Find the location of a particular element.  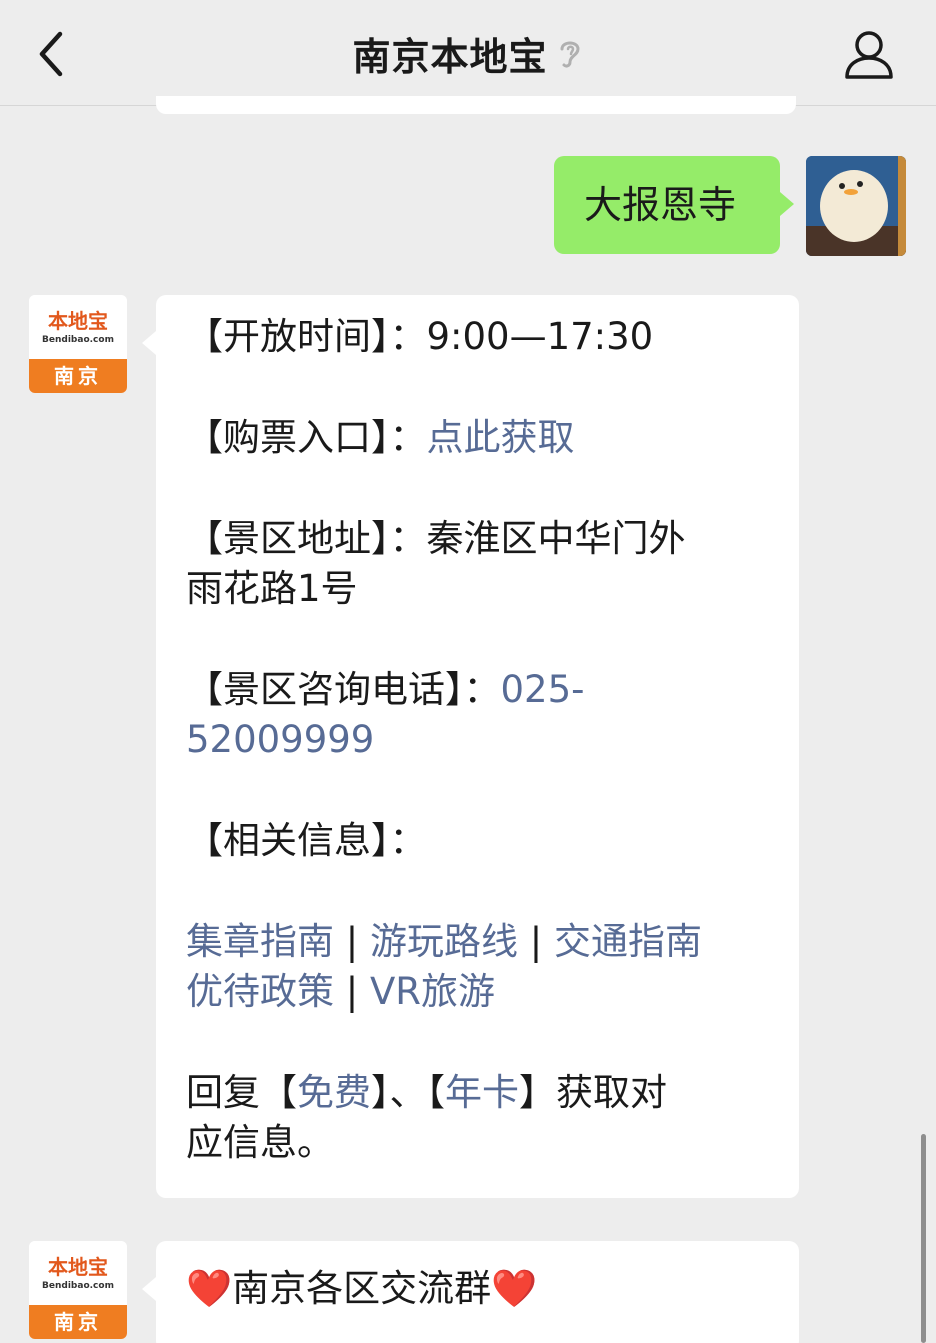

my-message-bubble: 大报恩寺 is located at coordinates (674, 205).